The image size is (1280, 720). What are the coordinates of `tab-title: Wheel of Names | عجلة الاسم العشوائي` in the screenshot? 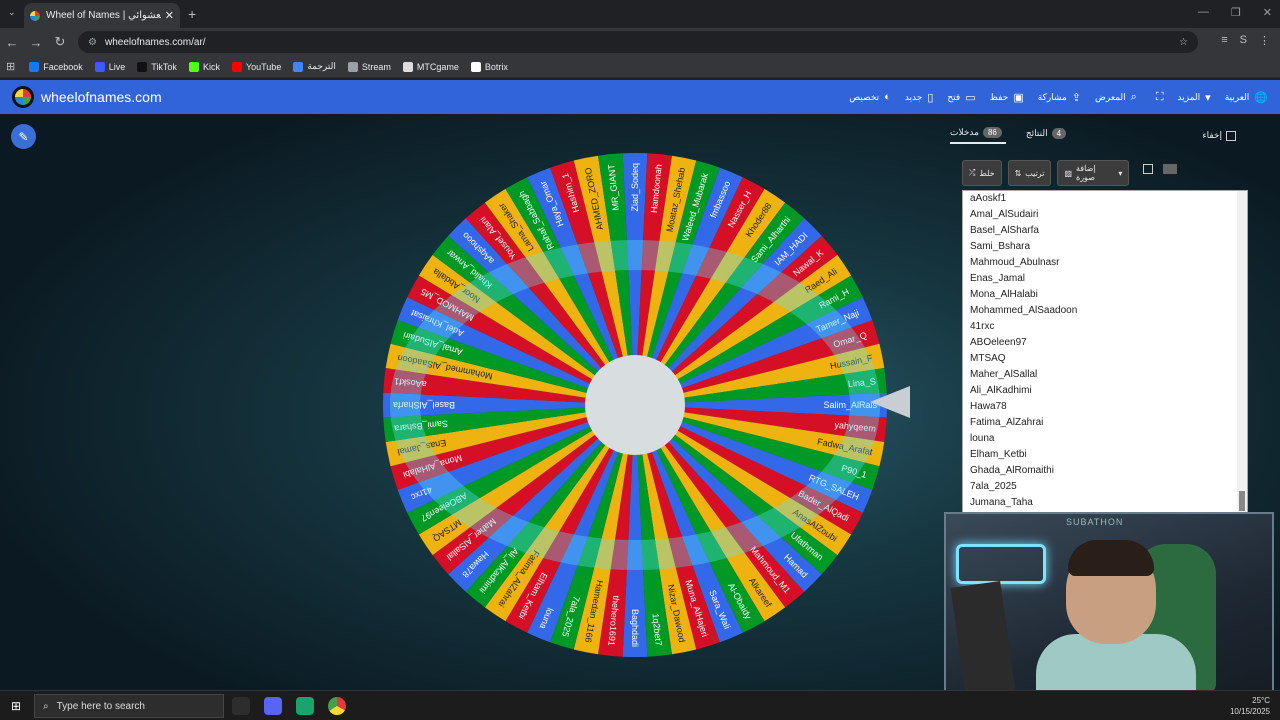 It's located at (103, 15).